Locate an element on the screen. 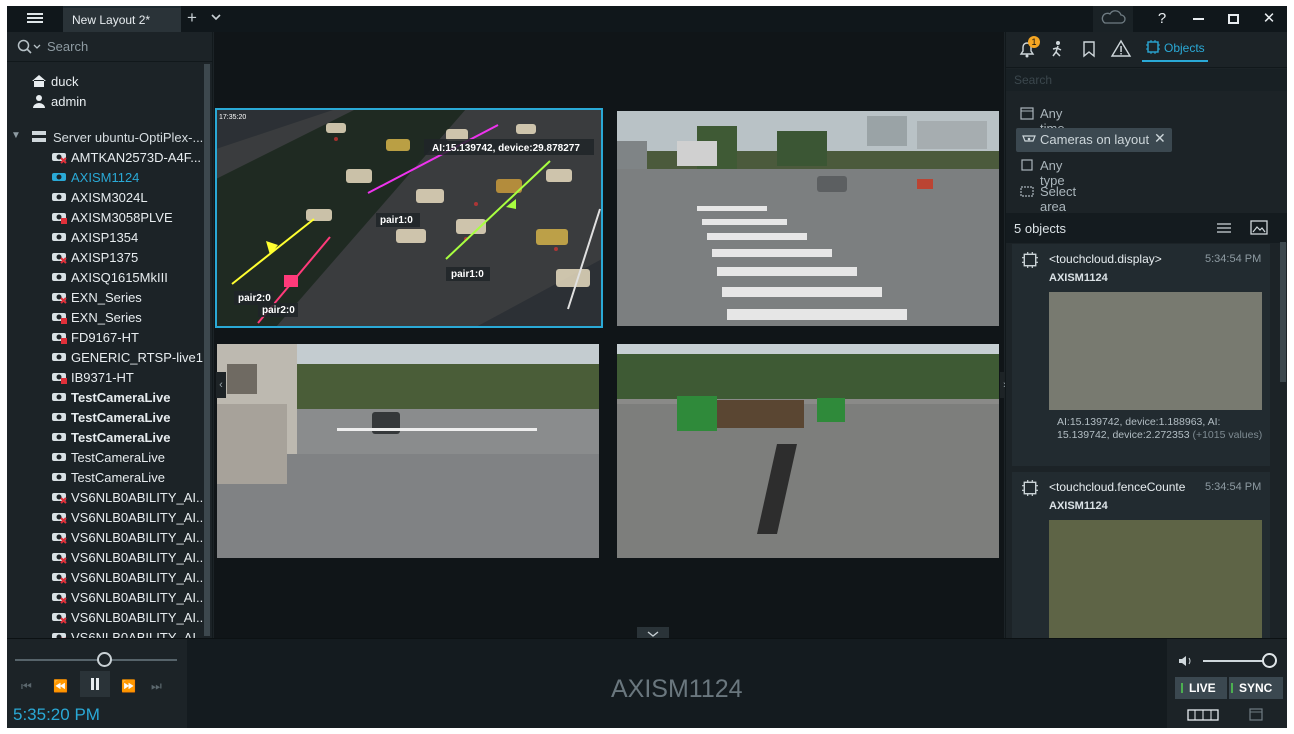  skip-end-icon: ⏭ is located at coordinates (156, 686).